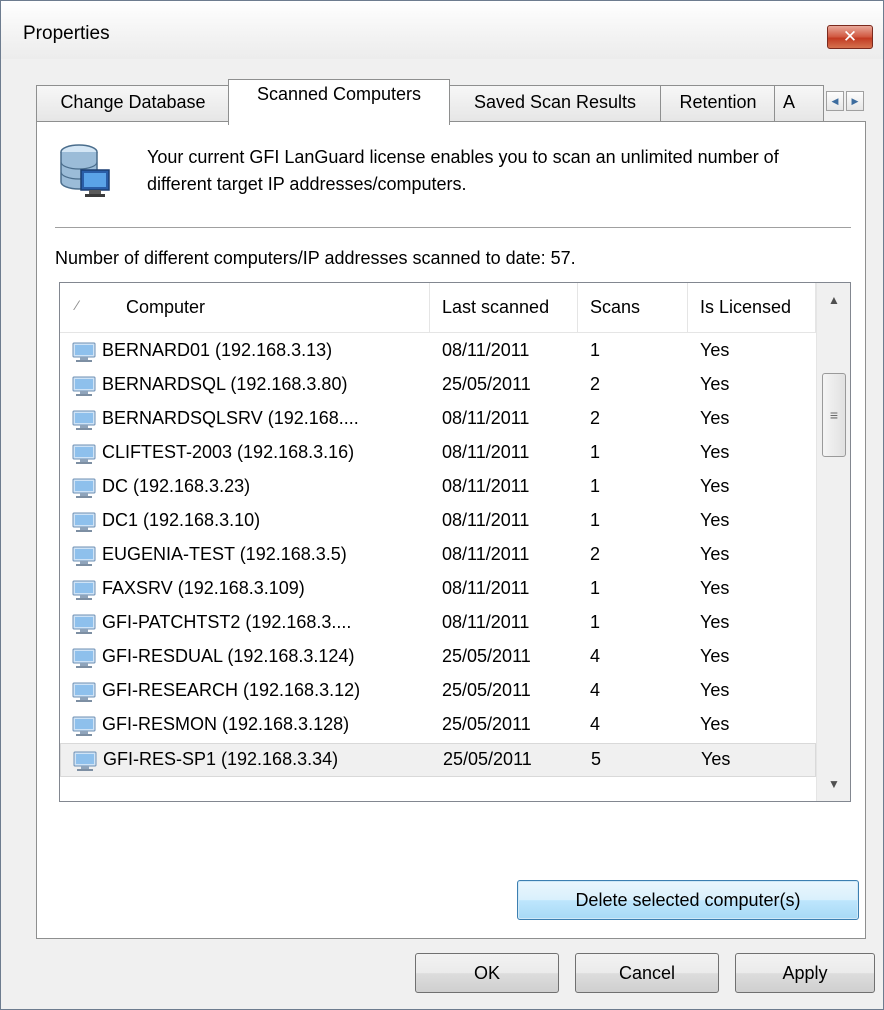 The height and width of the screenshot is (1010, 884). Describe the element at coordinates (181, 520) in the screenshot. I see `cell-computer: DC1 (192.168.3.10)` at that location.